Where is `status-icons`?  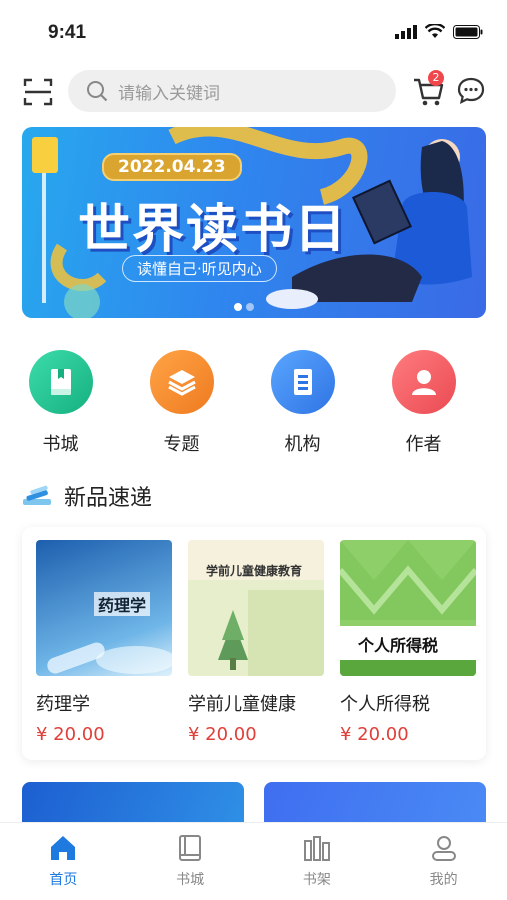 status-icons is located at coordinates (439, 31).